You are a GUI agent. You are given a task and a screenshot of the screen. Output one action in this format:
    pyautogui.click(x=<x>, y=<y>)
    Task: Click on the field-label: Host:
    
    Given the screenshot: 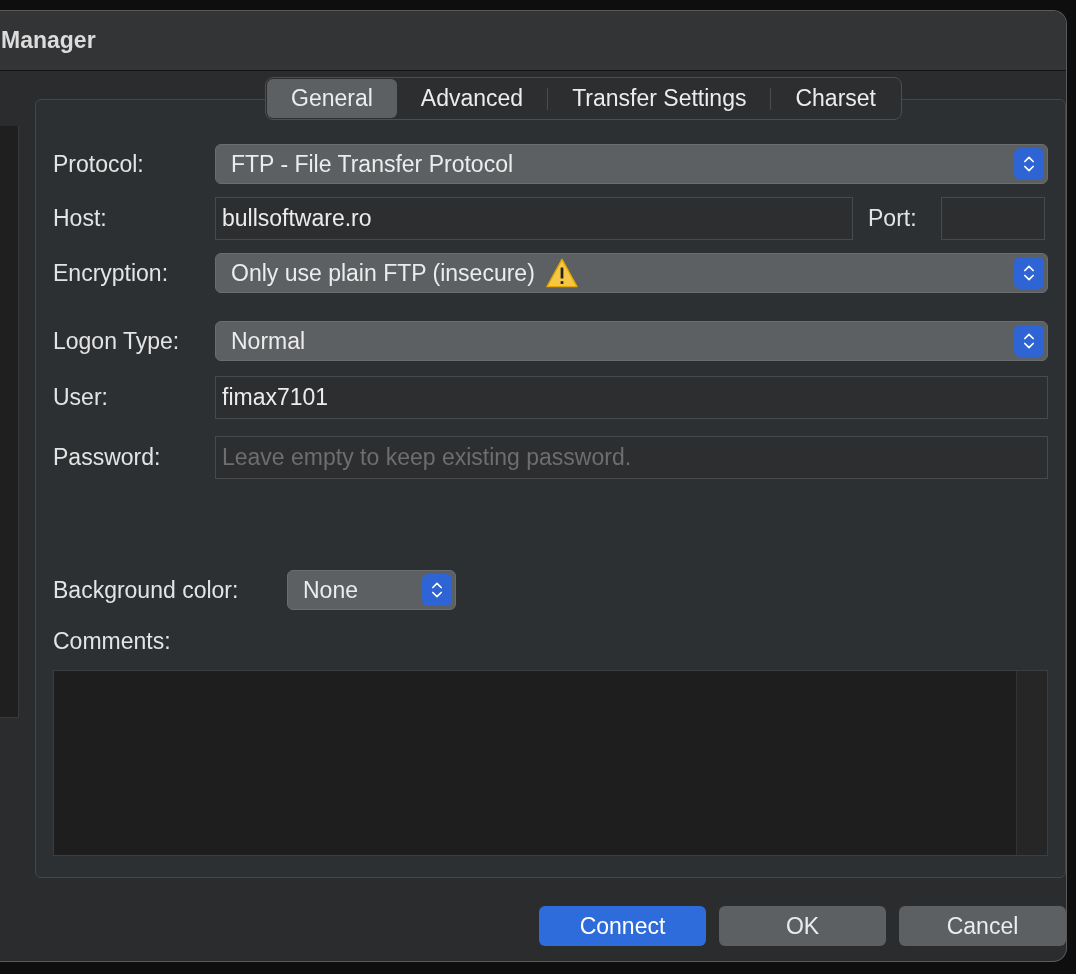 What is the action you would take?
    pyautogui.click(x=80, y=219)
    